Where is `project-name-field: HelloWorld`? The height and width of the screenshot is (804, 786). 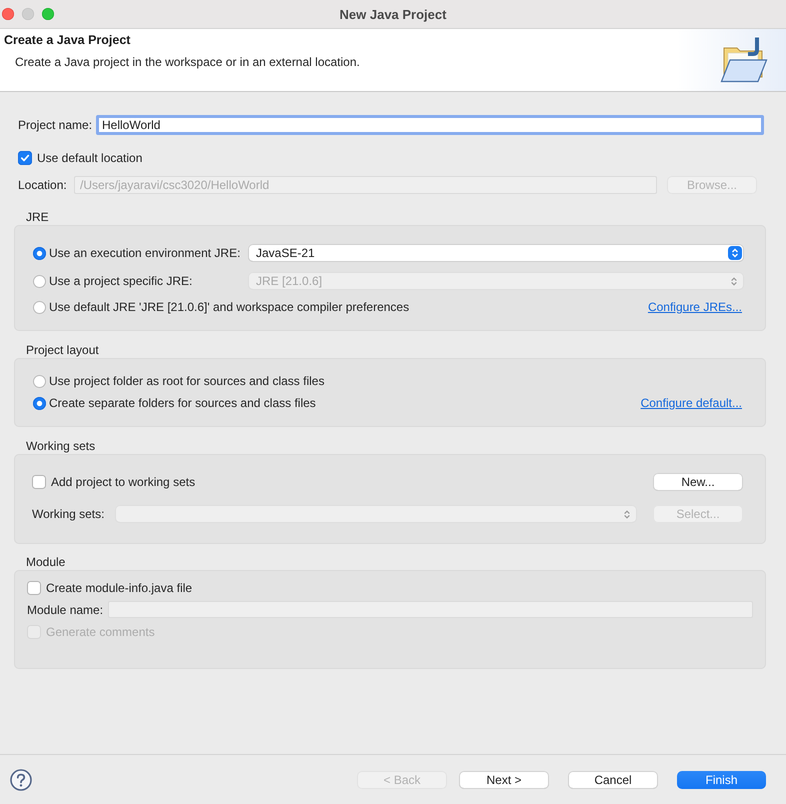
project-name-field: HelloWorld is located at coordinates (430, 125).